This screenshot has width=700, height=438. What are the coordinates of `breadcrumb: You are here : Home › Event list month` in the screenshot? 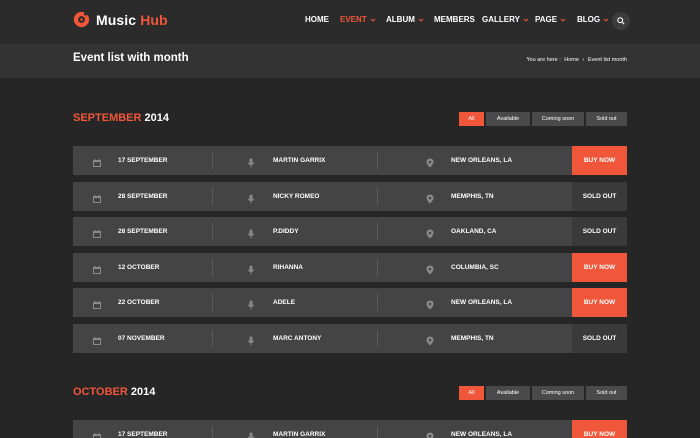 It's located at (575, 60).